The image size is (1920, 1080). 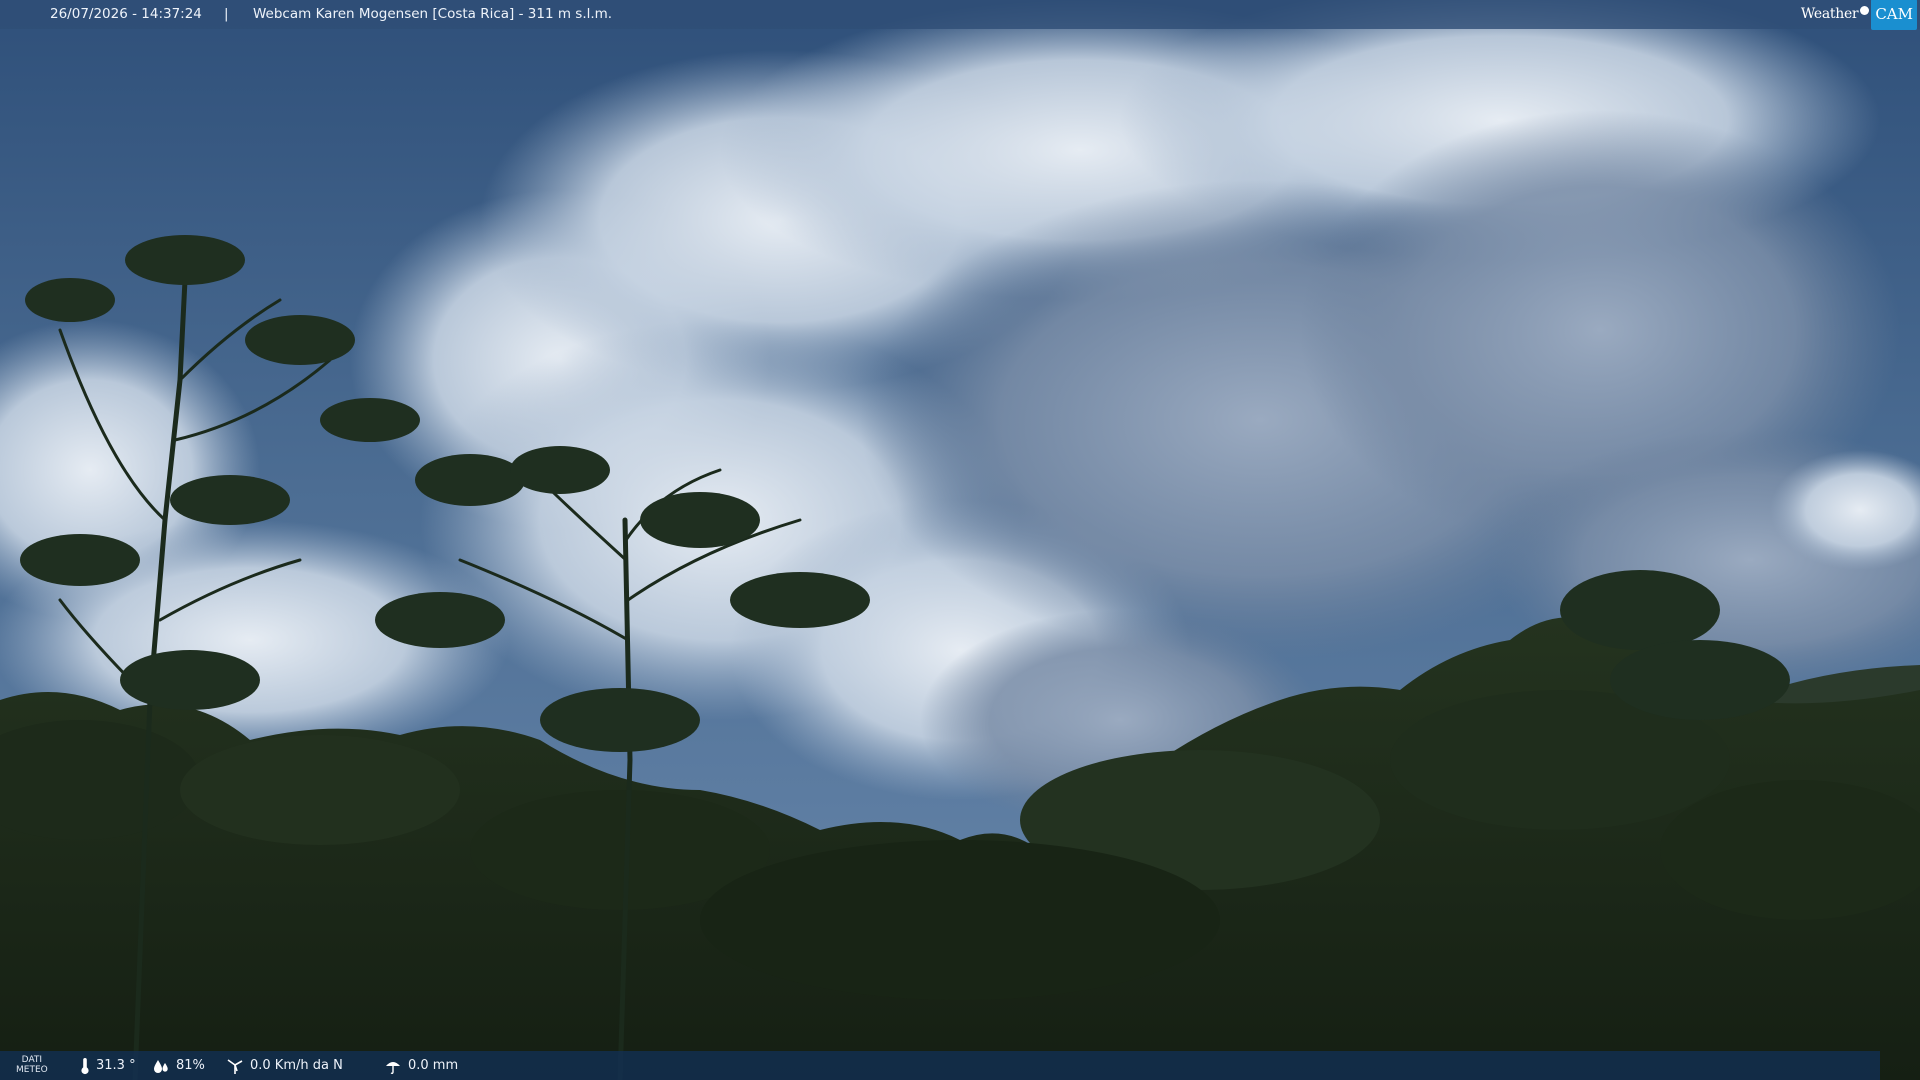 What do you see at coordinates (161, 1066) in the screenshot?
I see `droplets-icon` at bounding box center [161, 1066].